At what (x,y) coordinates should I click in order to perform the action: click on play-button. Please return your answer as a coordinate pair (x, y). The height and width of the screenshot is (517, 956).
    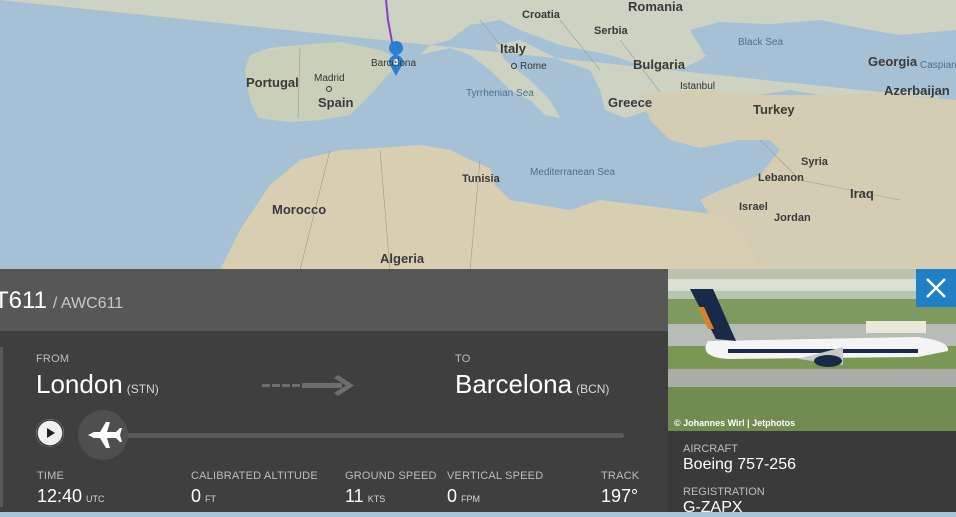
    Looking at the image, I should click on (50, 433).